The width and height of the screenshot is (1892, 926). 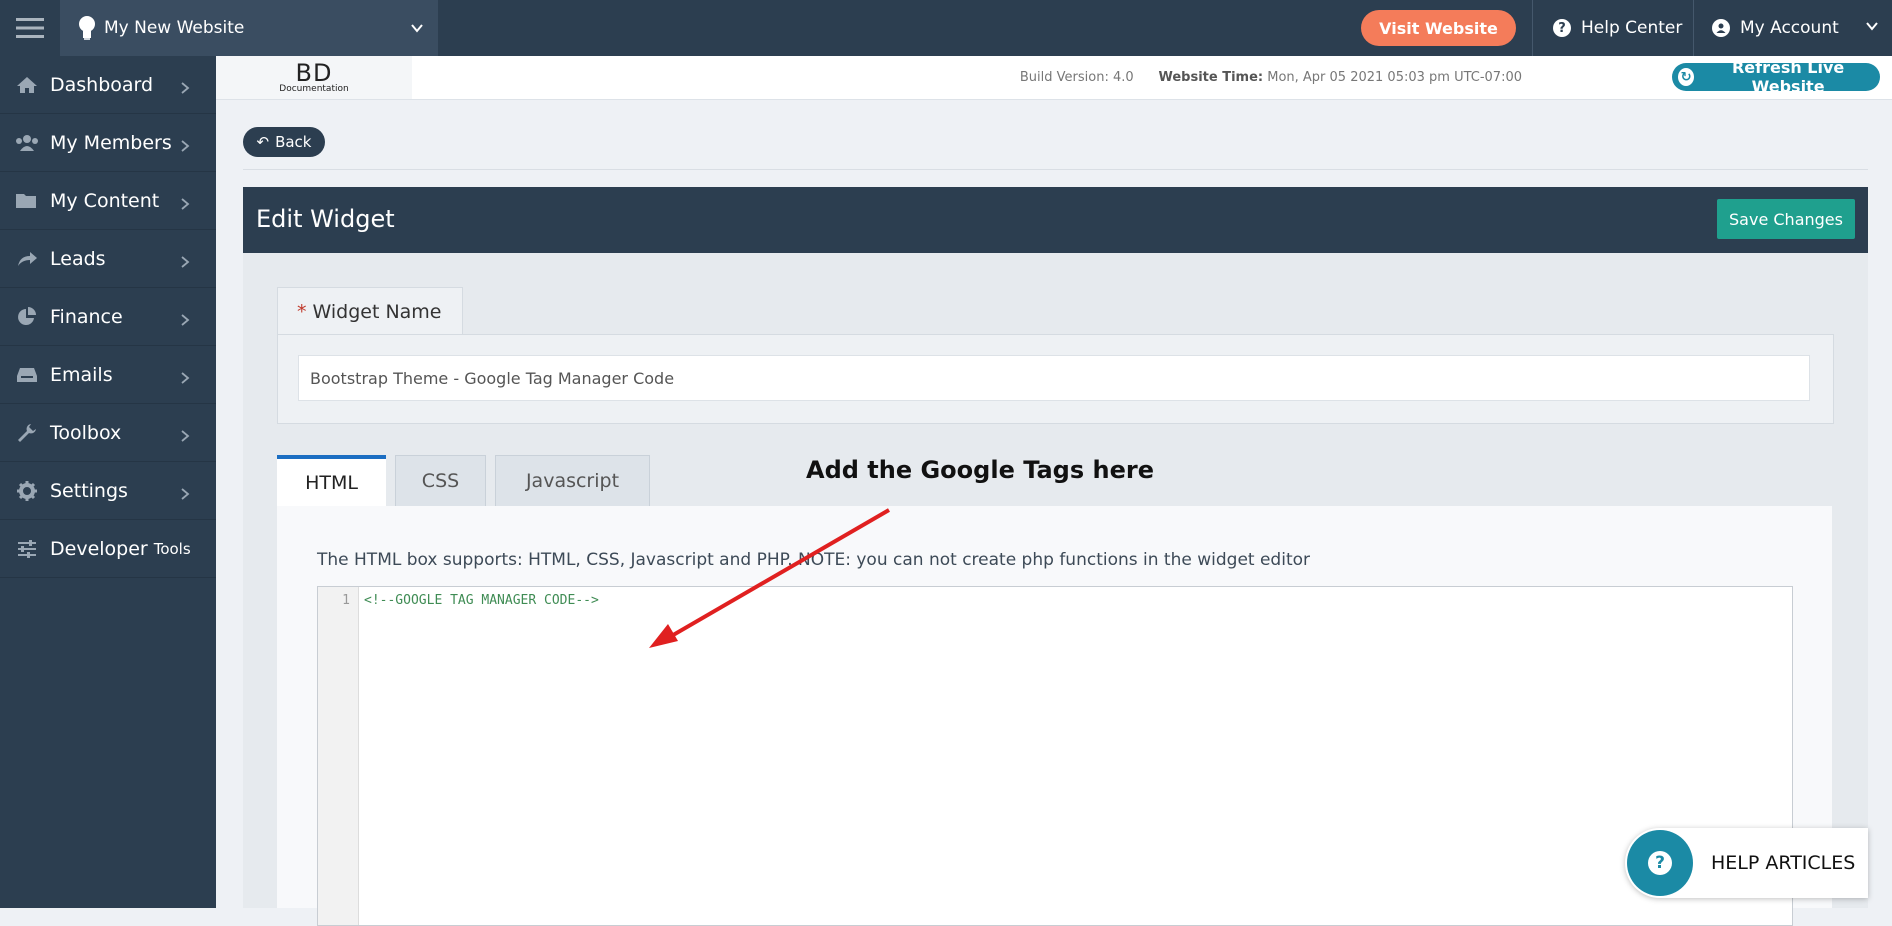 What do you see at coordinates (87, 28) in the screenshot?
I see `lightbulb-icon` at bounding box center [87, 28].